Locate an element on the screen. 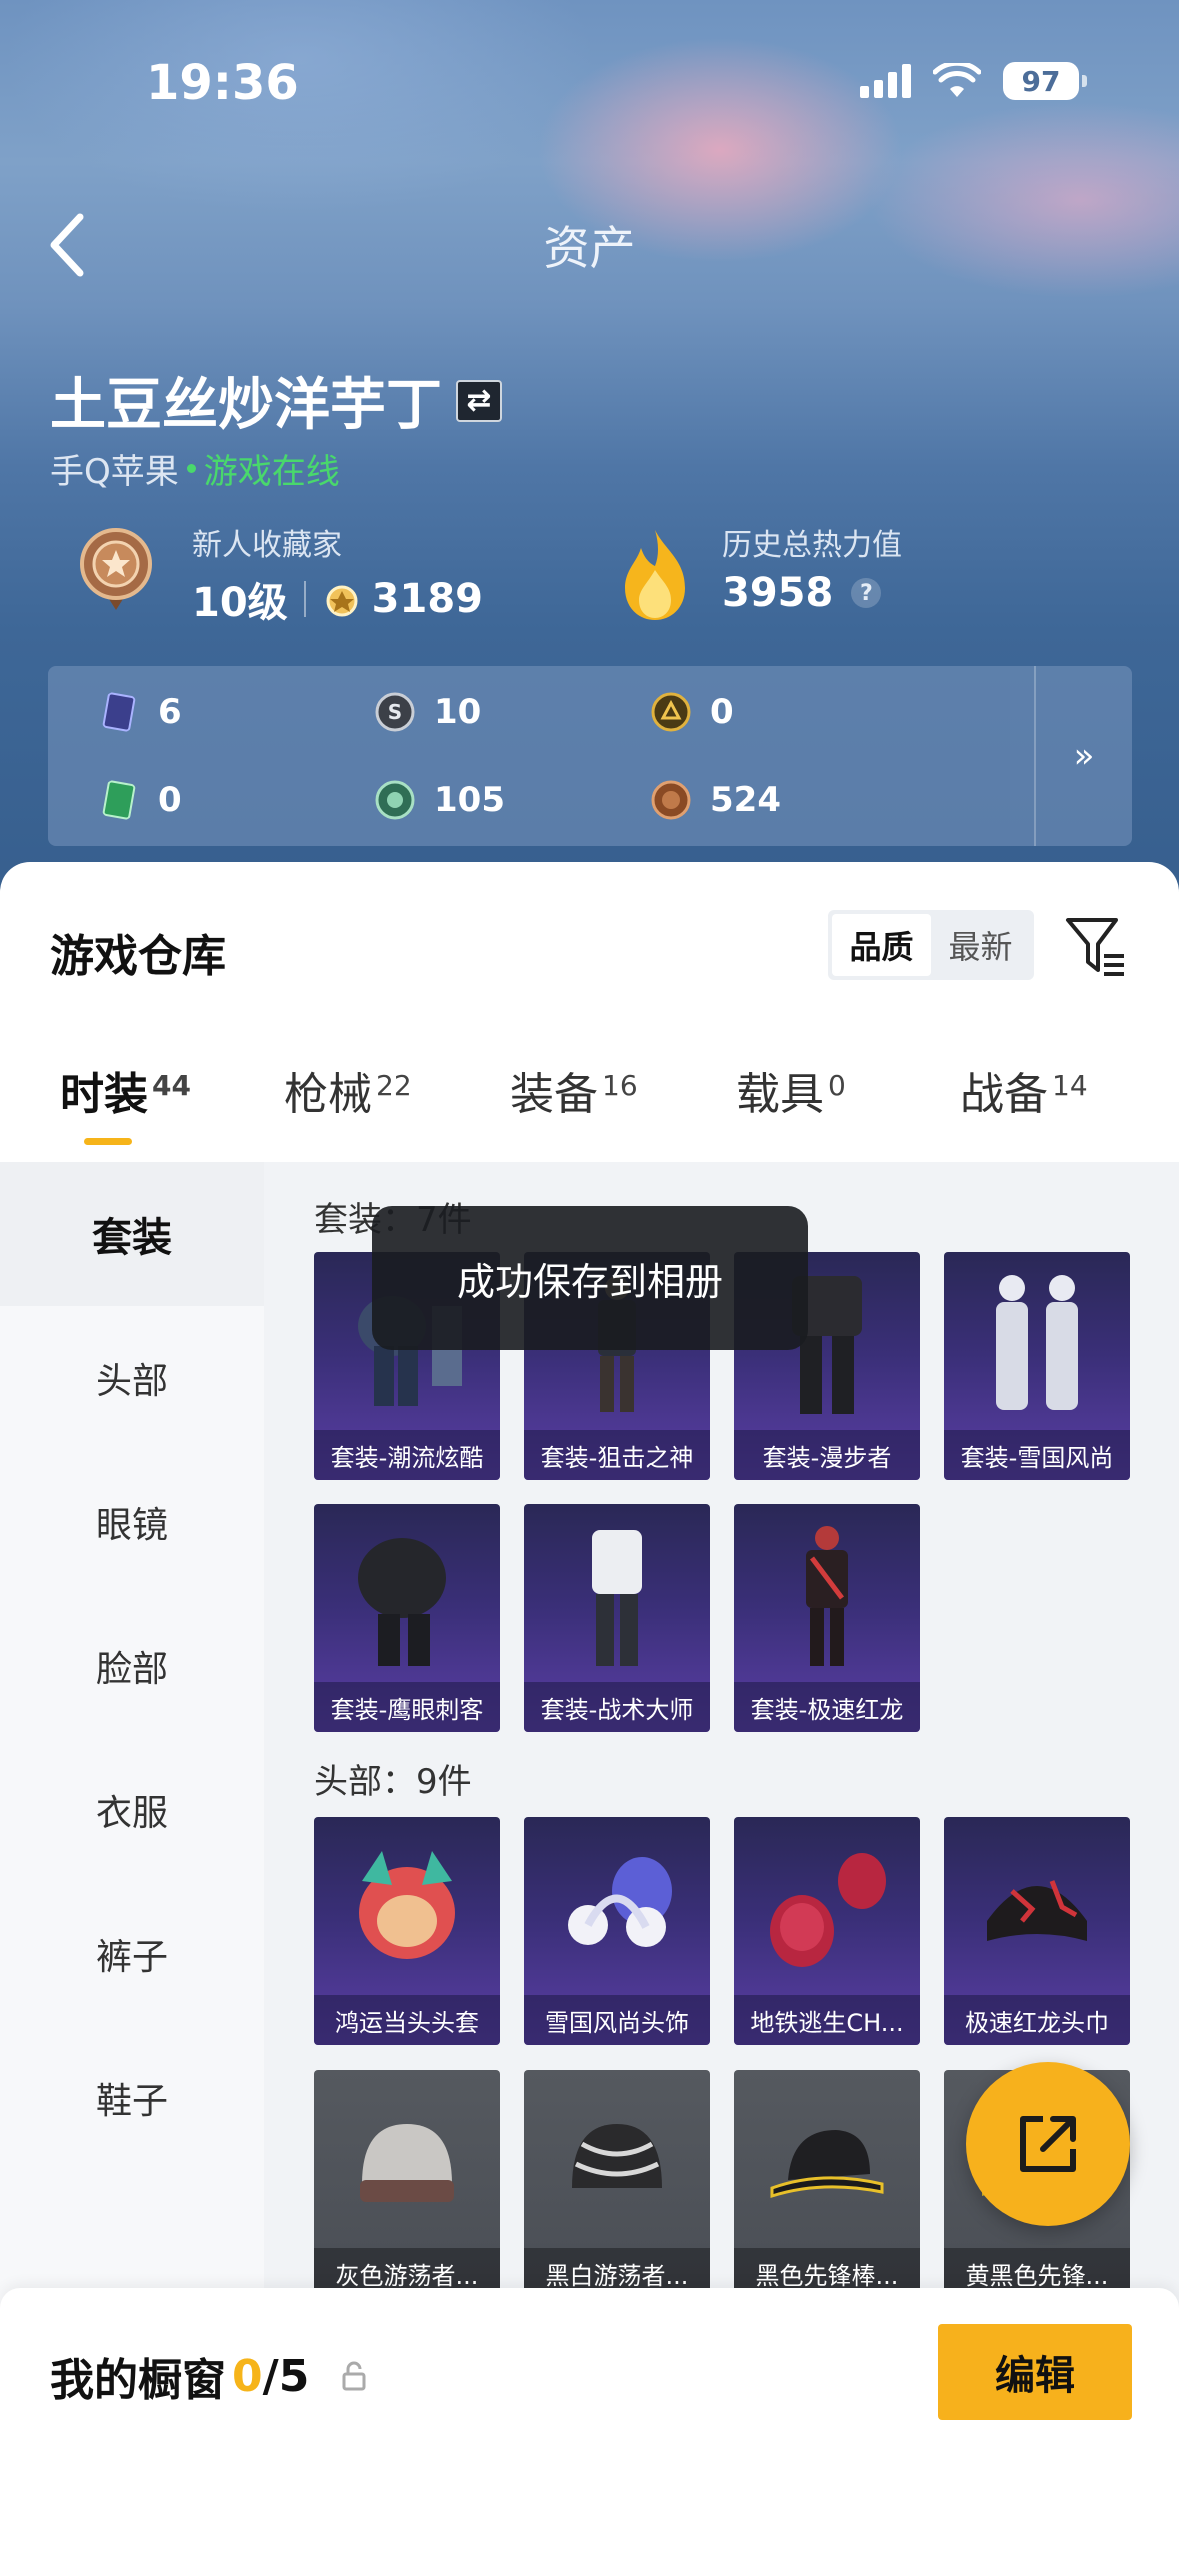  item-label: 套装-鹰眼刺客 is located at coordinates (407, 1707).